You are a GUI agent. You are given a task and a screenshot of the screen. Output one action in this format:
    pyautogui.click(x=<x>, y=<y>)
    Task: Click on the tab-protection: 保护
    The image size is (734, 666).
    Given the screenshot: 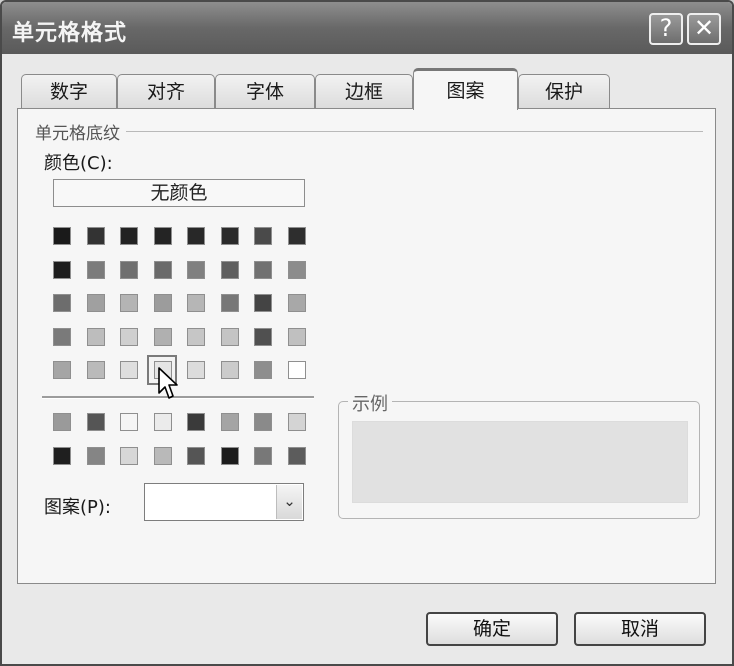 What is the action you would take?
    pyautogui.click(x=564, y=91)
    